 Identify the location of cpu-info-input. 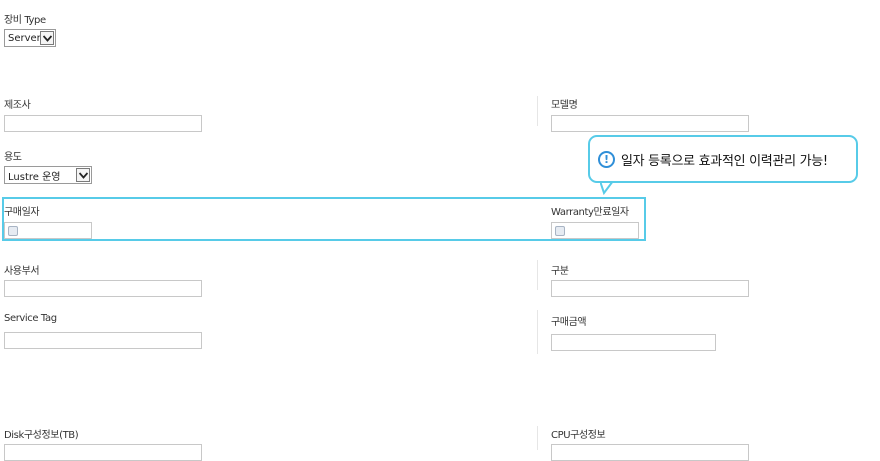
(650, 452).